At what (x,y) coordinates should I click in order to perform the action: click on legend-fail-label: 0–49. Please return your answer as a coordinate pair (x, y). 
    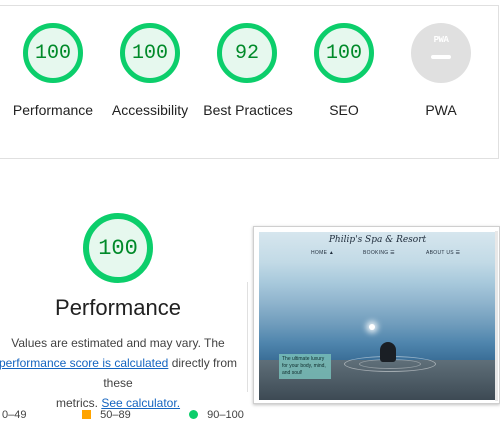
    Looking at the image, I should click on (14, 415).